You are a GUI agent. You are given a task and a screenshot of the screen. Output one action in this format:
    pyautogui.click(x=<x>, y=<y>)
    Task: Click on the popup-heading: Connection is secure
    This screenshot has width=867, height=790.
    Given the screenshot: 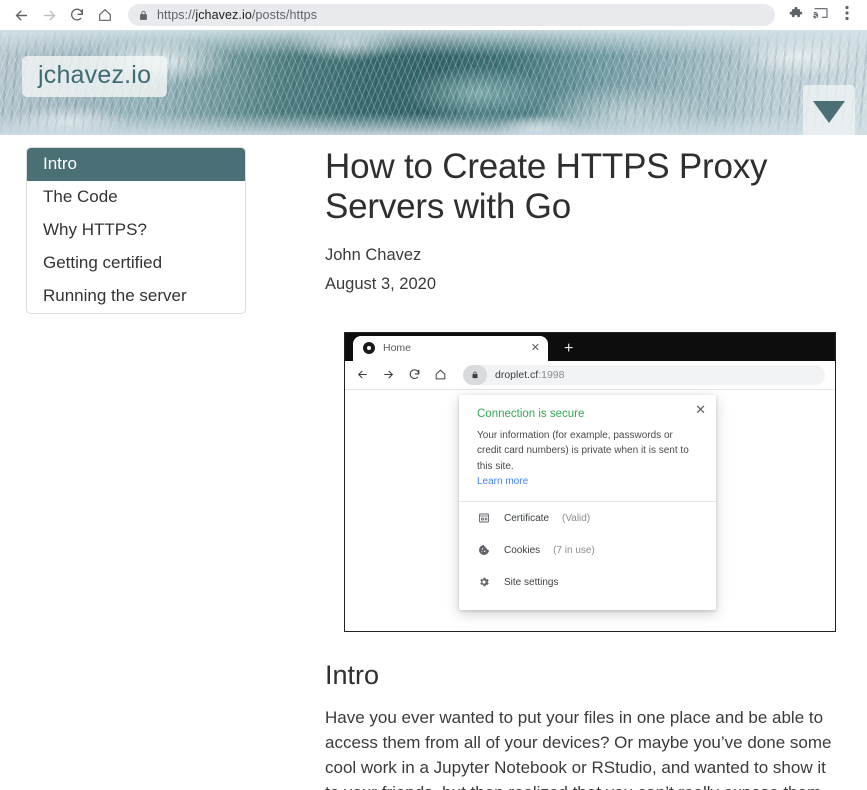 What is the action you would take?
    pyautogui.click(x=531, y=413)
    